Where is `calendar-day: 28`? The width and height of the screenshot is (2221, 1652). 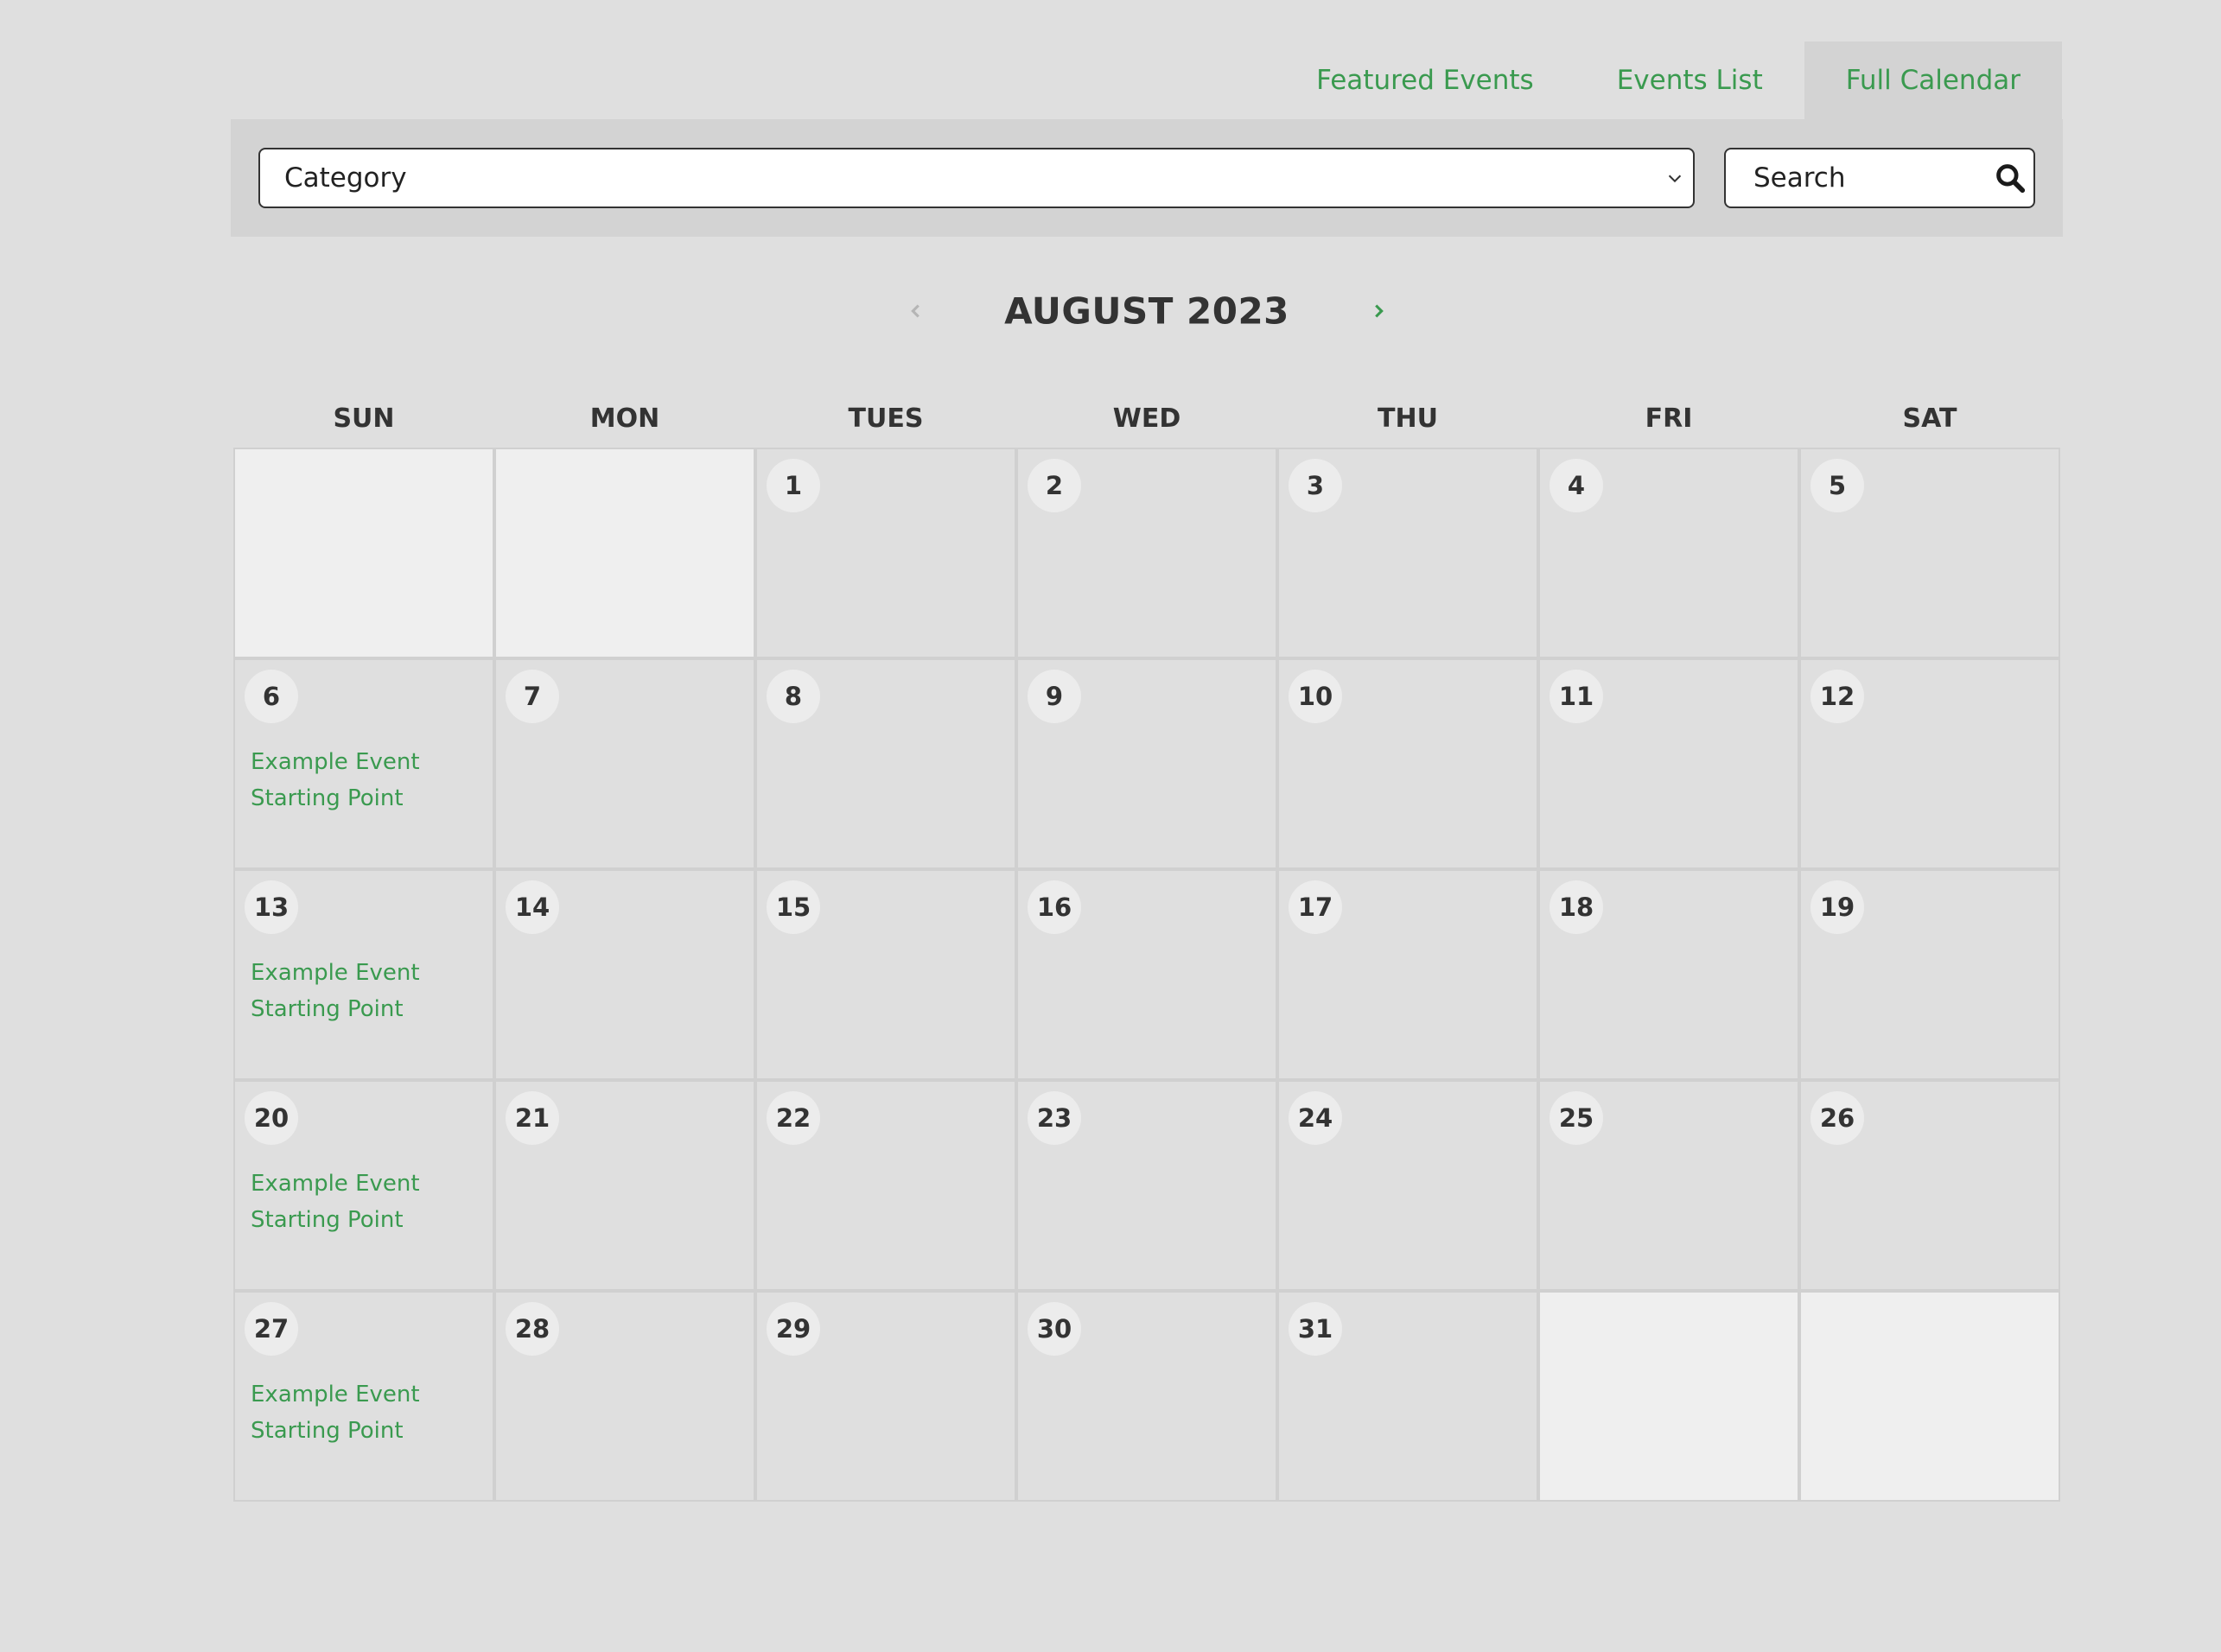 calendar-day: 28 is located at coordinates (624, 1396).